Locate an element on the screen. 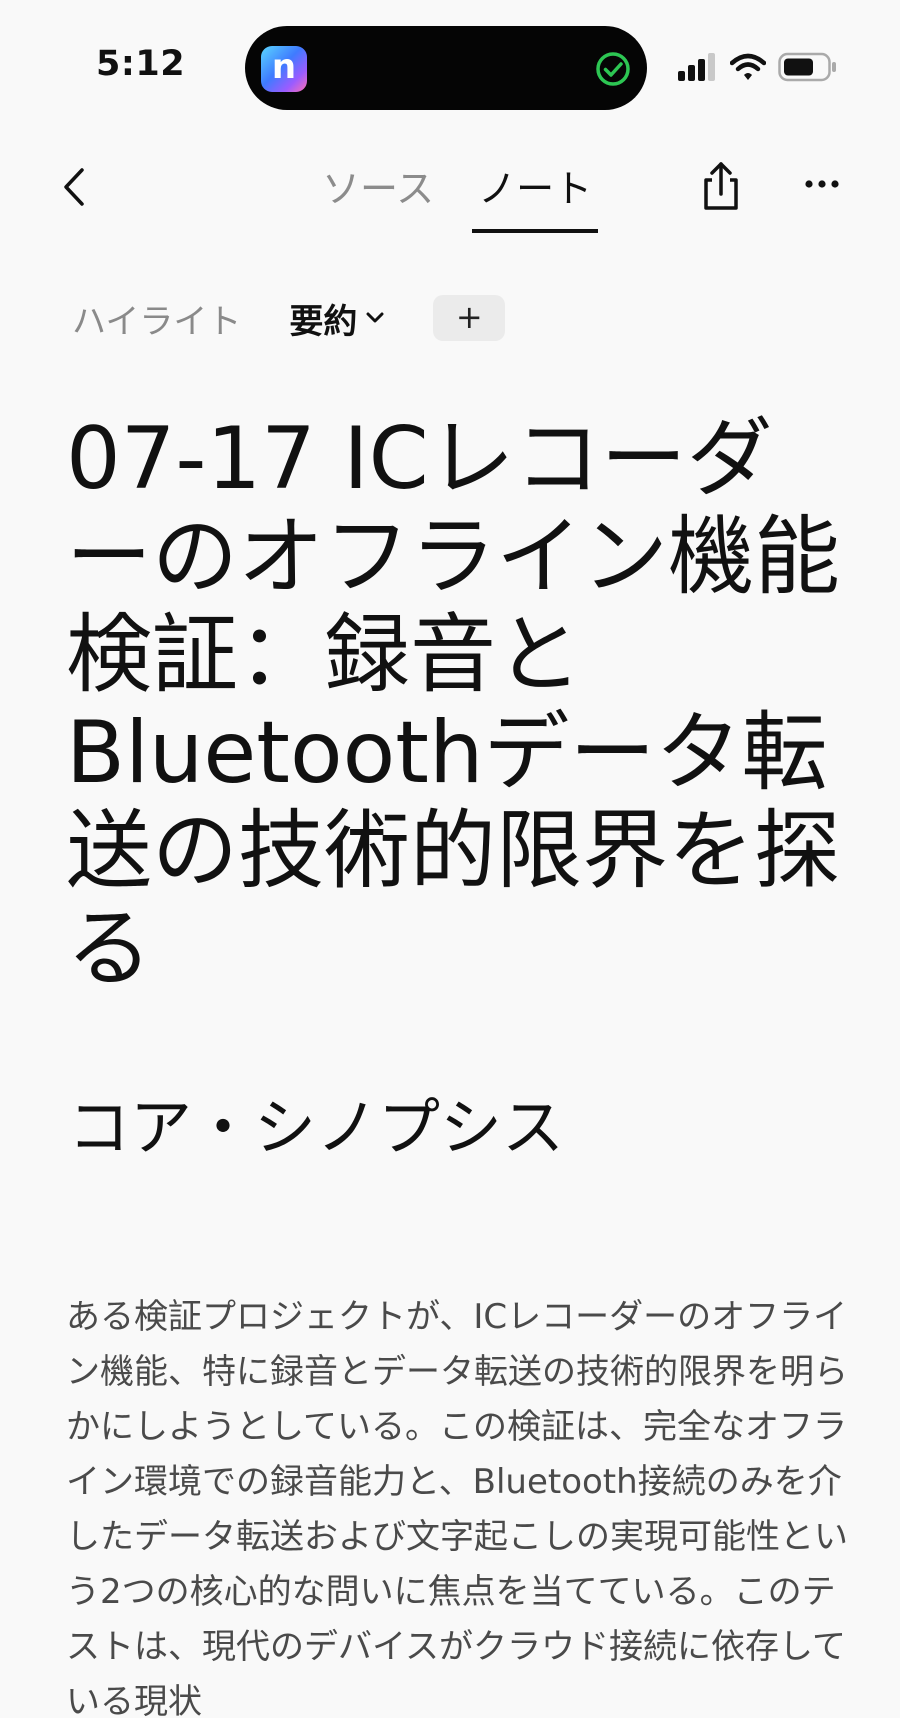  top-nav: ソース ノート is located at coordinates (450, 190).